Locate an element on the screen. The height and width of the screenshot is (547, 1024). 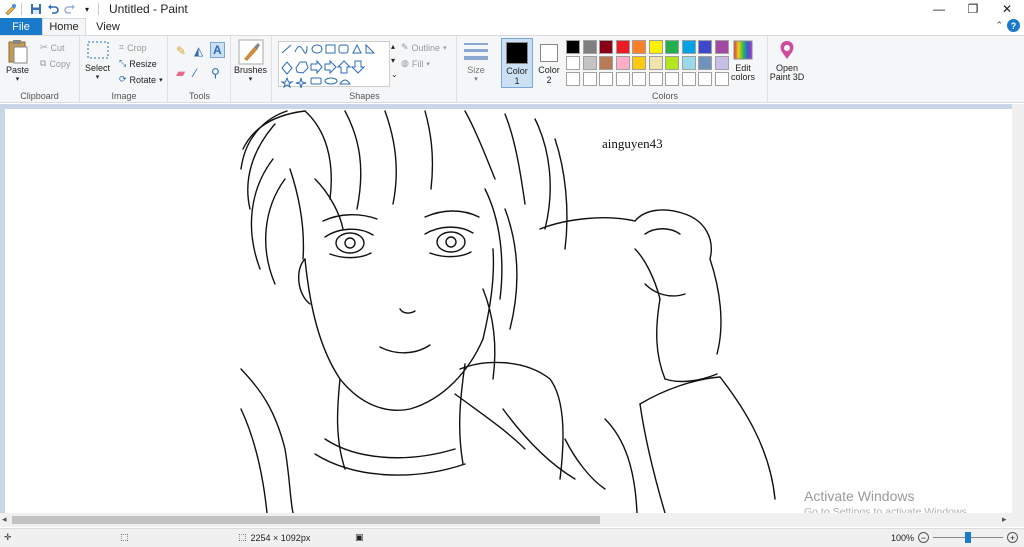
activation-watermark-title: Activate Windows is located at coordinates (859, 496).